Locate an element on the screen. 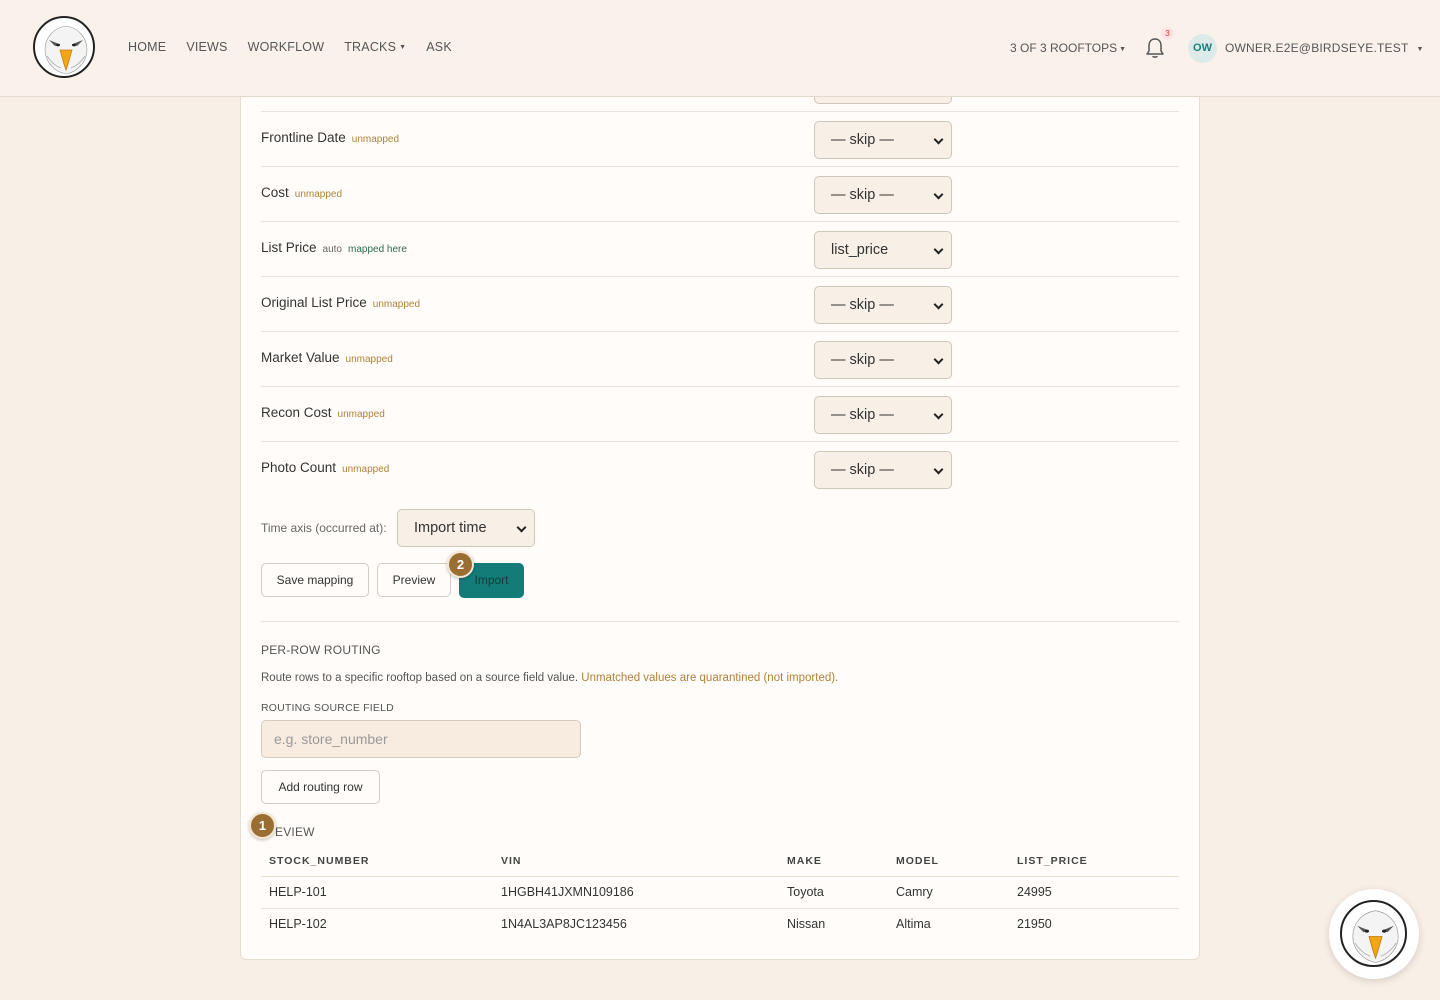 The width and height of the screenshot is (1440, 1000). user-menu: OWNER.E2E@BIRDSEYE.TEST ▼ is located at coordinates (1324, 48).